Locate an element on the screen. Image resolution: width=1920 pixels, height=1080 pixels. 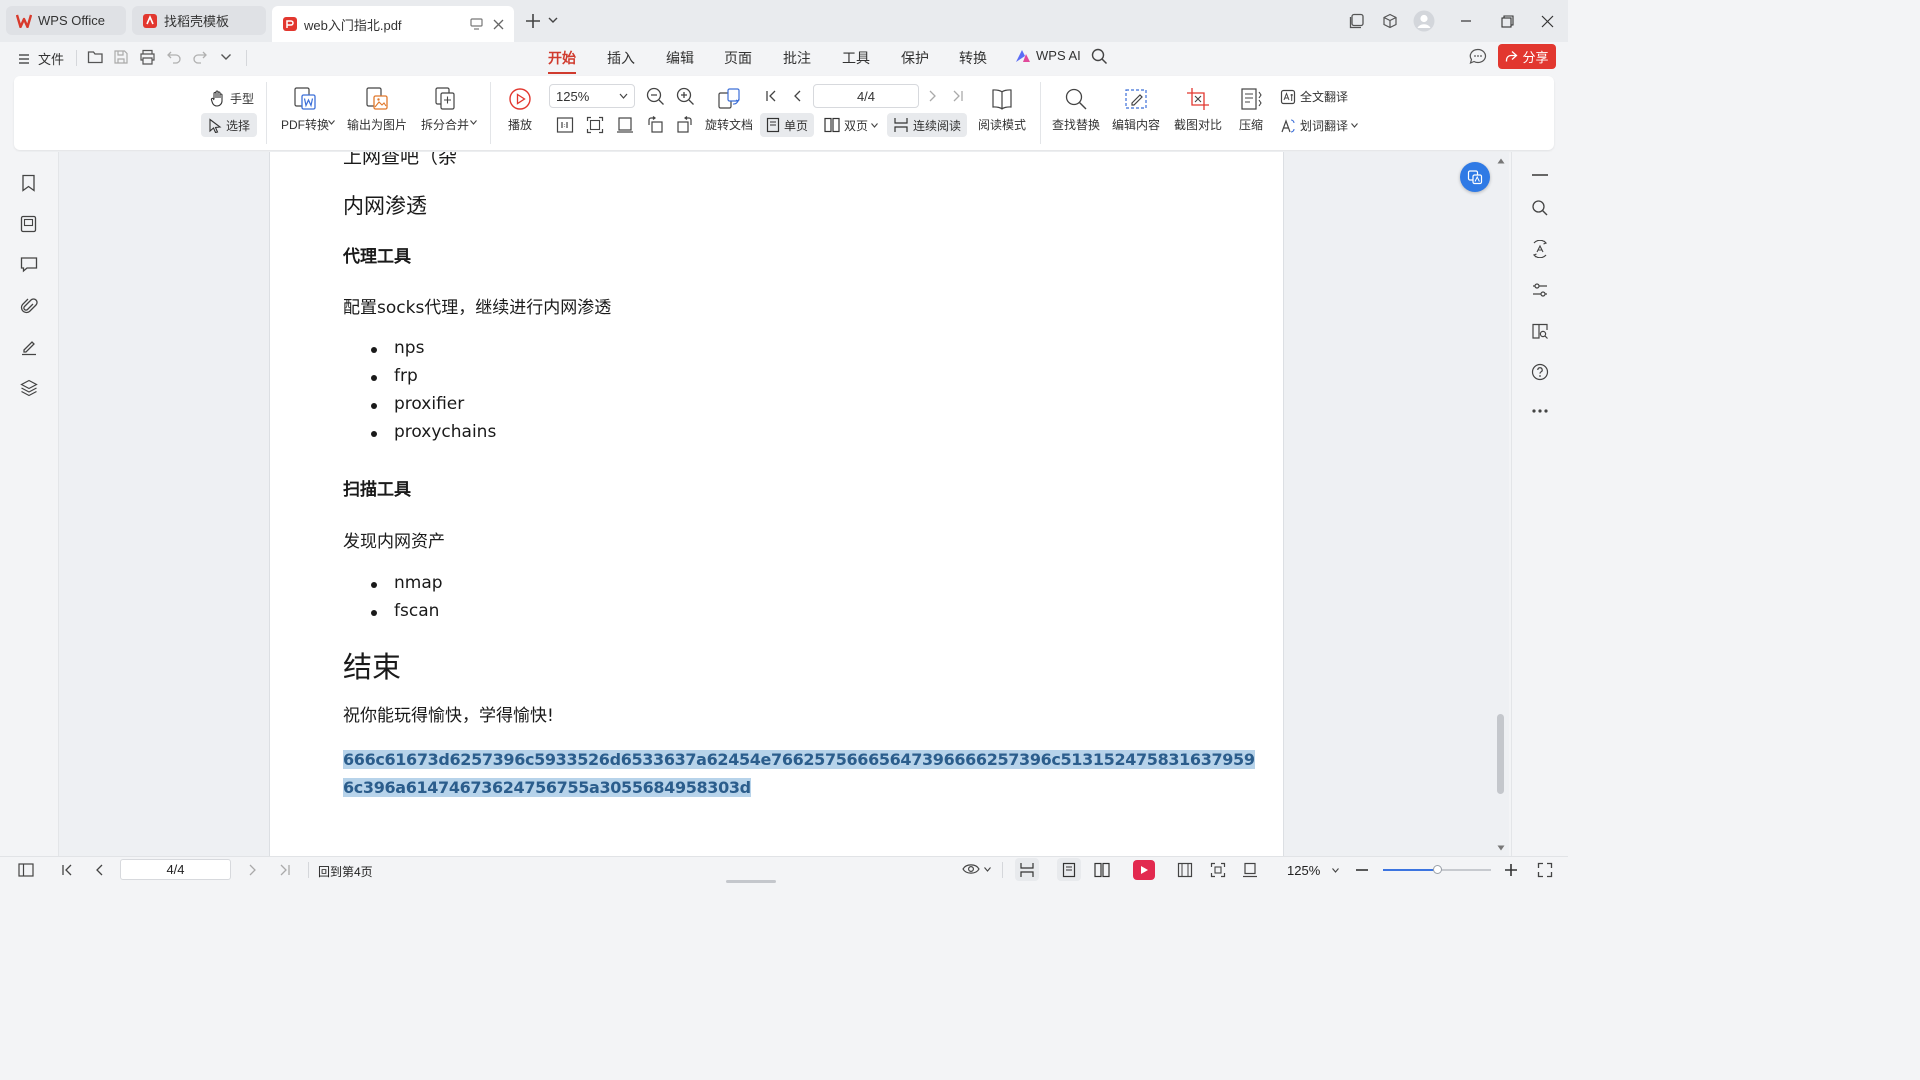
monitor-icon is located at coordinates (476, 24).